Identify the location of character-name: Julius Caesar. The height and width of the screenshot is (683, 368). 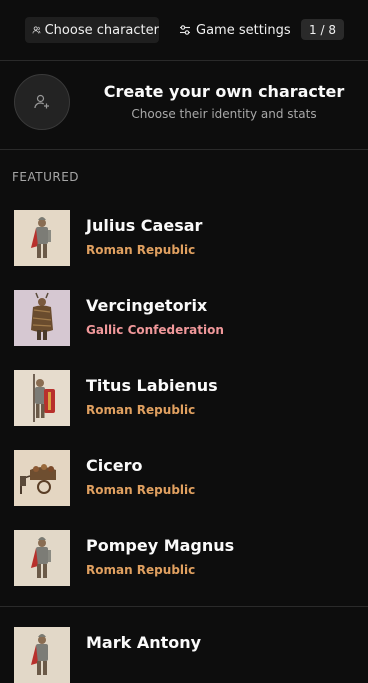
(144, 225).